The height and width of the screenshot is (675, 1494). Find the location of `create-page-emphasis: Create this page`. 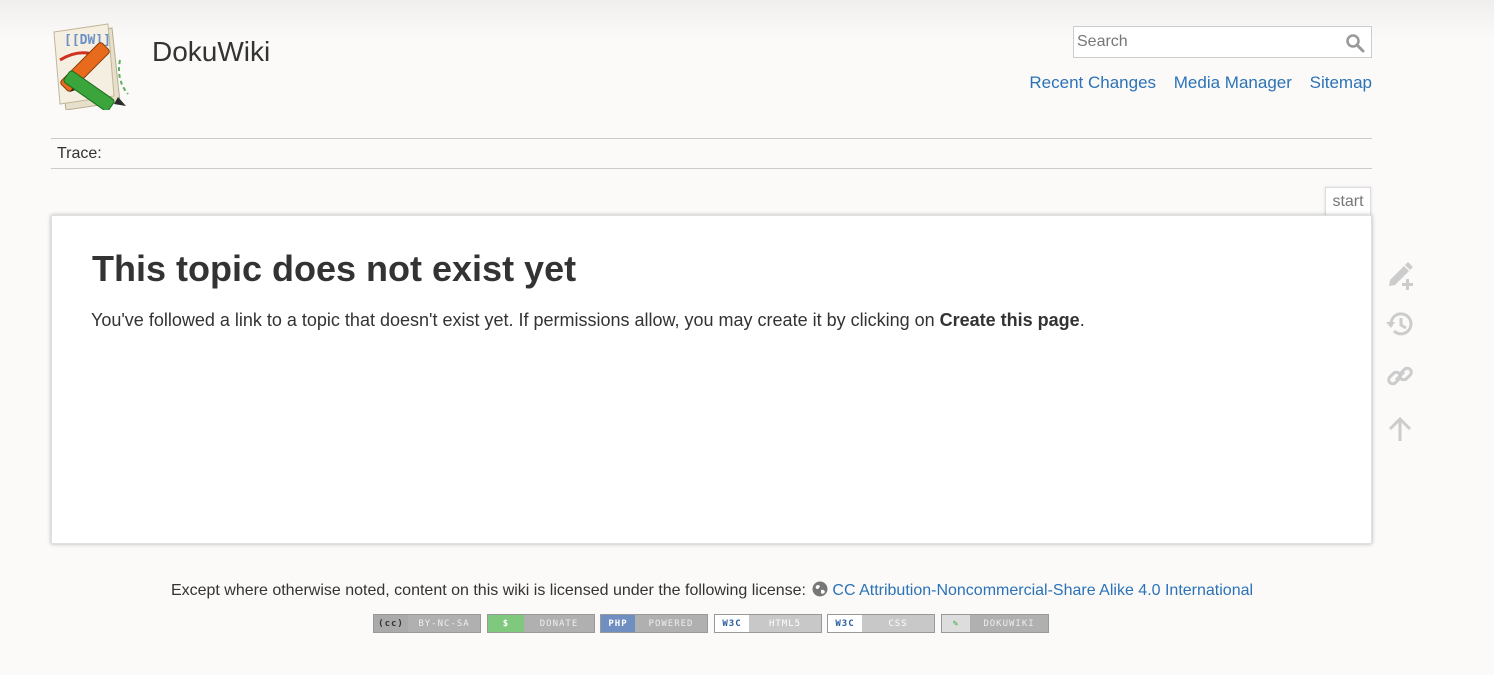

create-page-emphasis: Create this page is located at coordinates (1009, 320).